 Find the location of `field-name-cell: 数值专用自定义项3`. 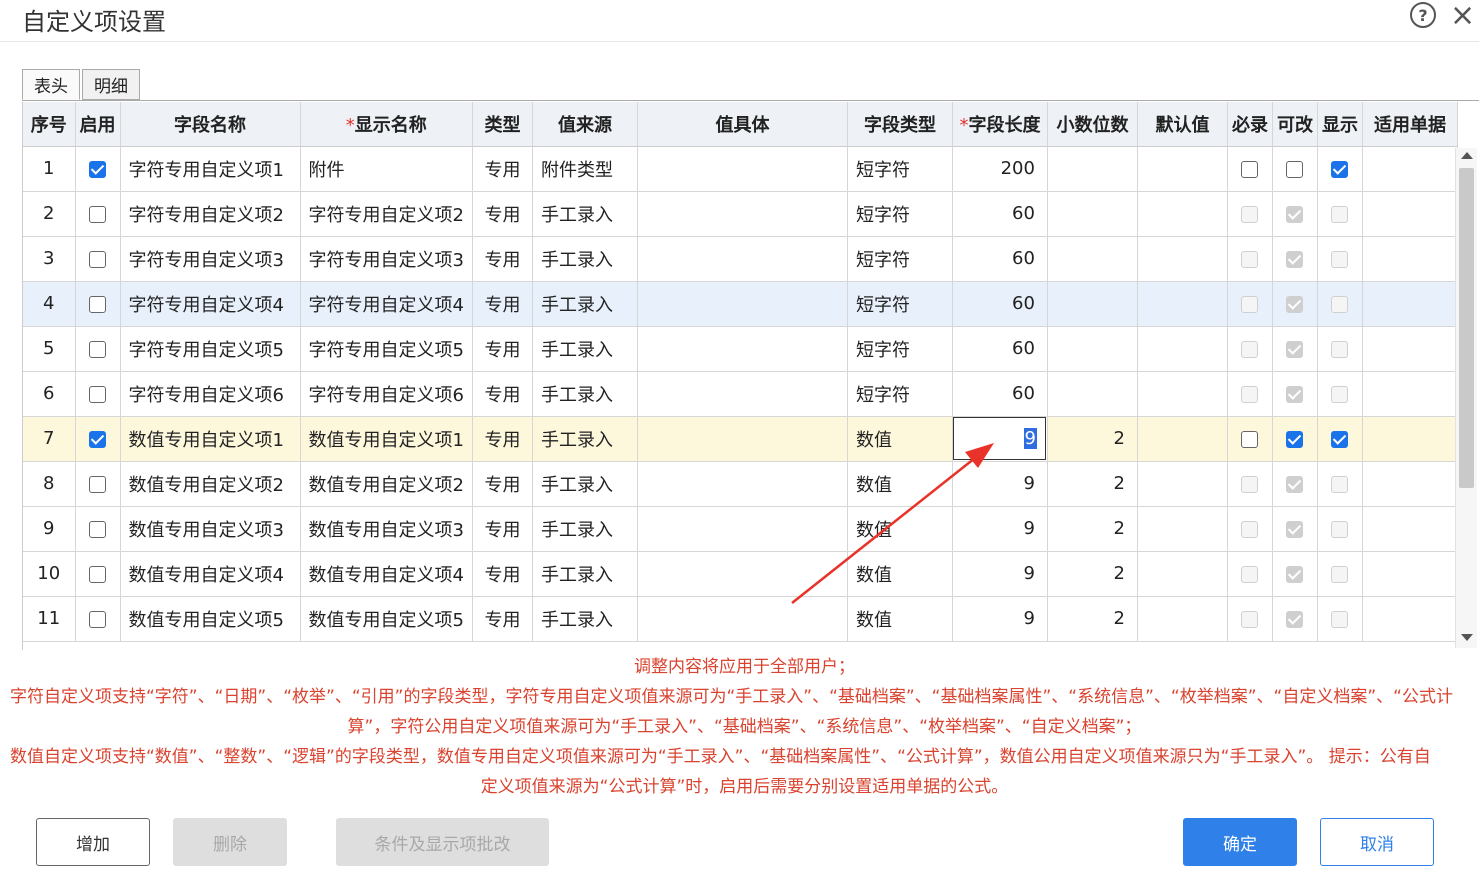

field-name-cell: 数值专用自定义项3 is located at coordinates (210, 529).